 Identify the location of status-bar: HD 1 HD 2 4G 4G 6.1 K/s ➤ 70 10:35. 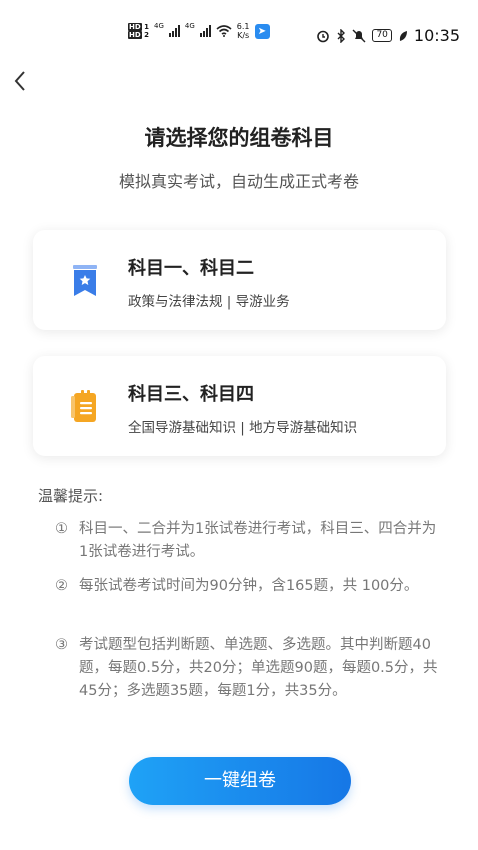
(239, 36).